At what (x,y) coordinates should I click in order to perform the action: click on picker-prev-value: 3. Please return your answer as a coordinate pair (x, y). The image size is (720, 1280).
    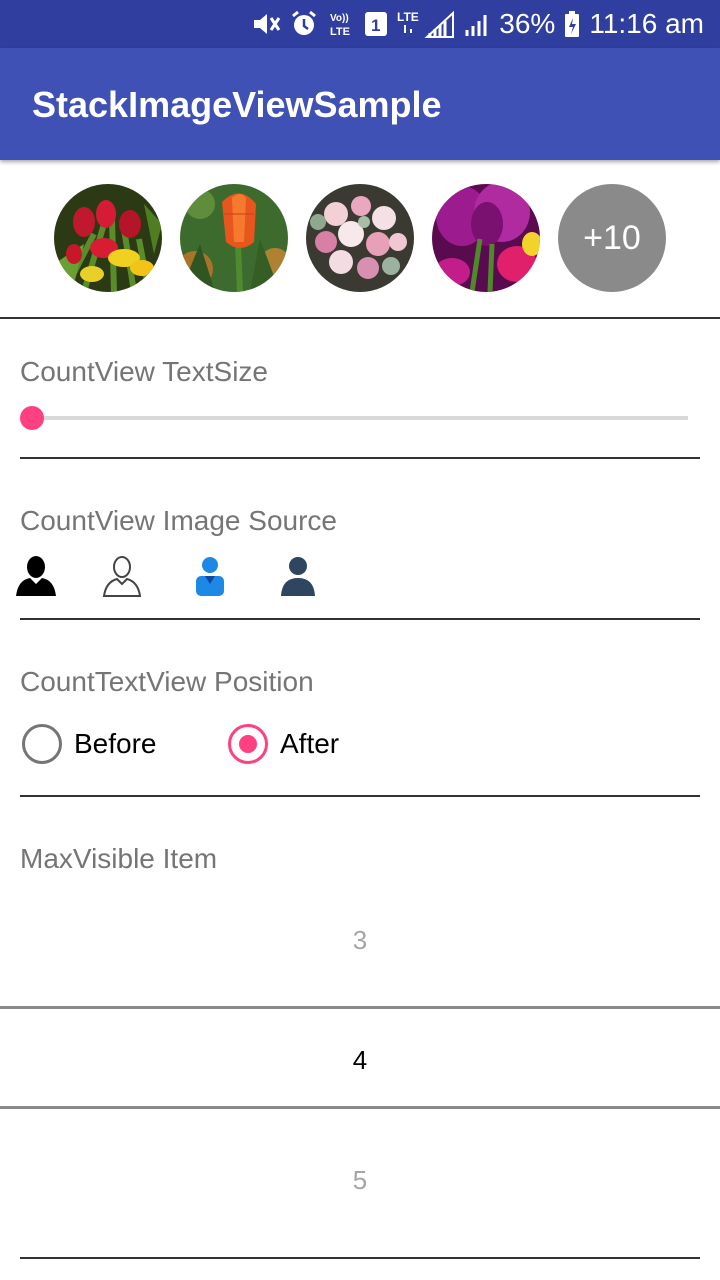
    Looking at the image, I should click on (360, 940).